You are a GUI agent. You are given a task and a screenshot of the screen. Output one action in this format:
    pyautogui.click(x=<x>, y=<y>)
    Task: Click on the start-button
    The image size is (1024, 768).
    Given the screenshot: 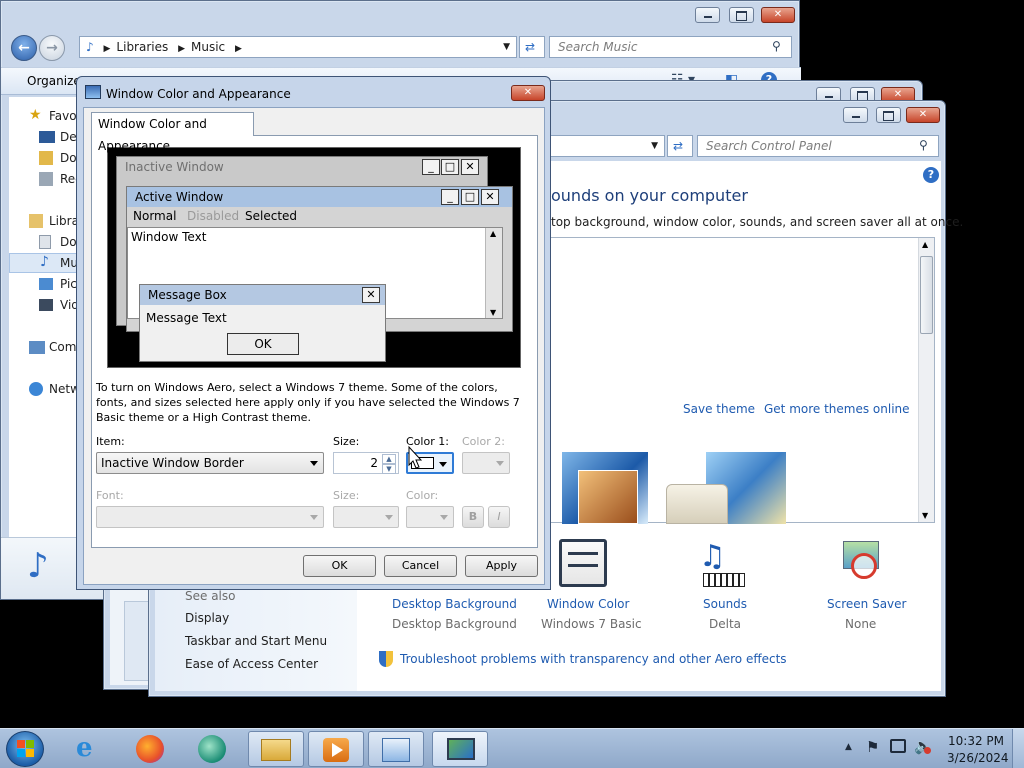 What is the action you would take?
    pyautogui.click(x=25, y=749)
    